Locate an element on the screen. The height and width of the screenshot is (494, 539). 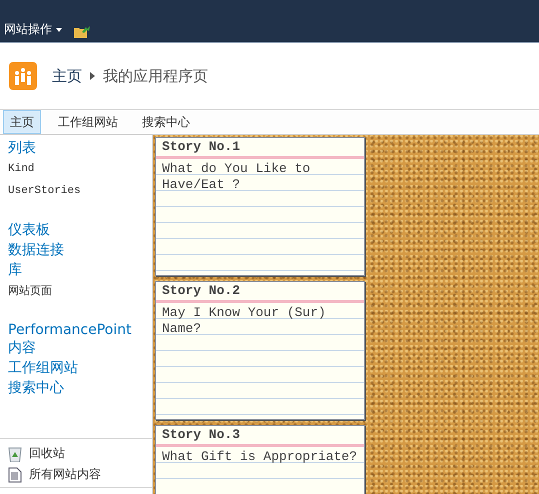
folder-arrow-icon is located at coordinates (82, 31).